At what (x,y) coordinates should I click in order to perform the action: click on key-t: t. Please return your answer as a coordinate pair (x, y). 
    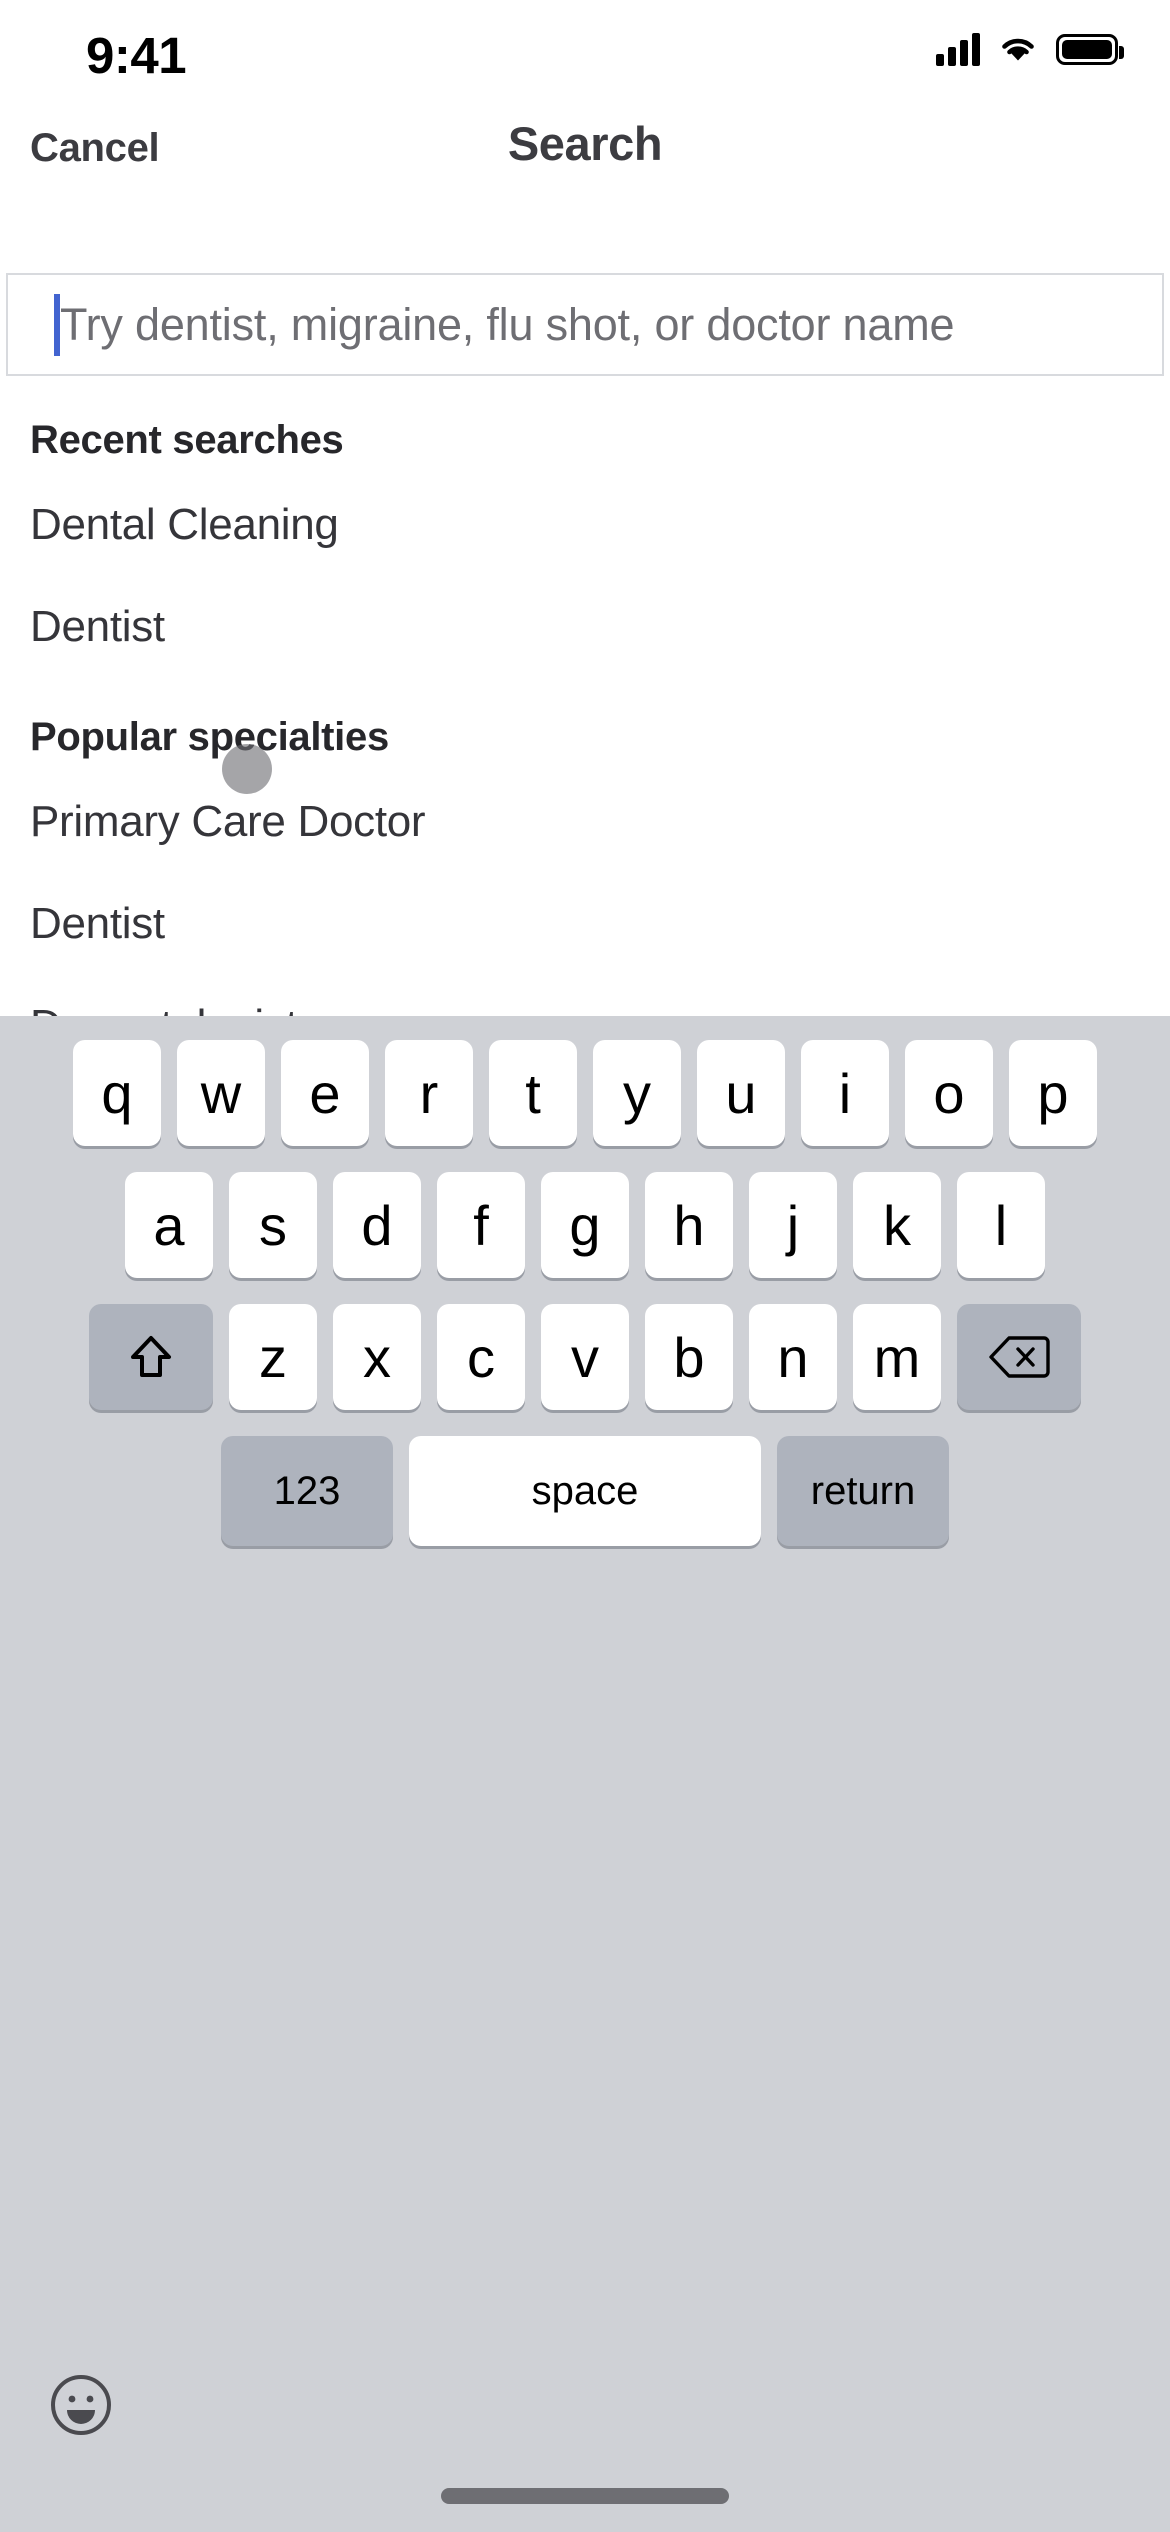
    Looking at the image, I should click on (533, 1093).